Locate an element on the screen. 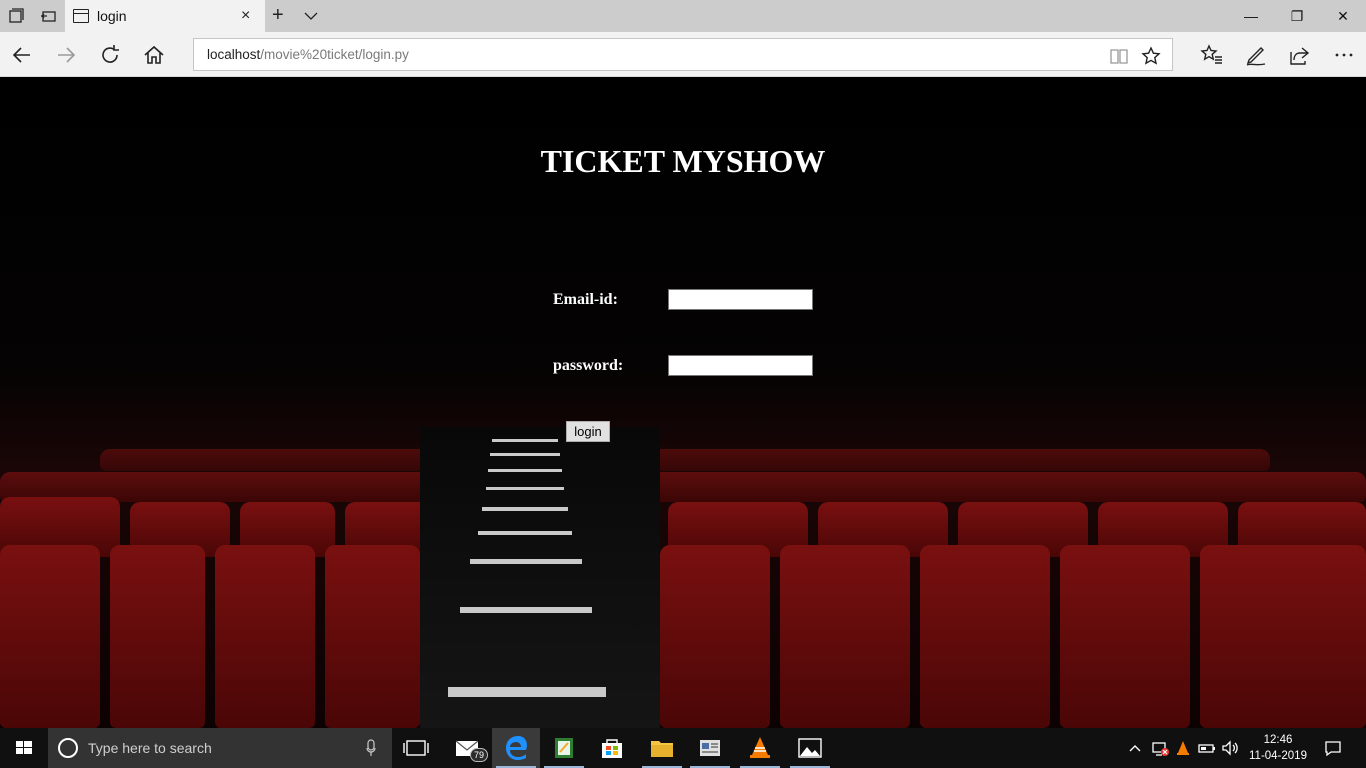  document-app is located at coordinates (710, 748).